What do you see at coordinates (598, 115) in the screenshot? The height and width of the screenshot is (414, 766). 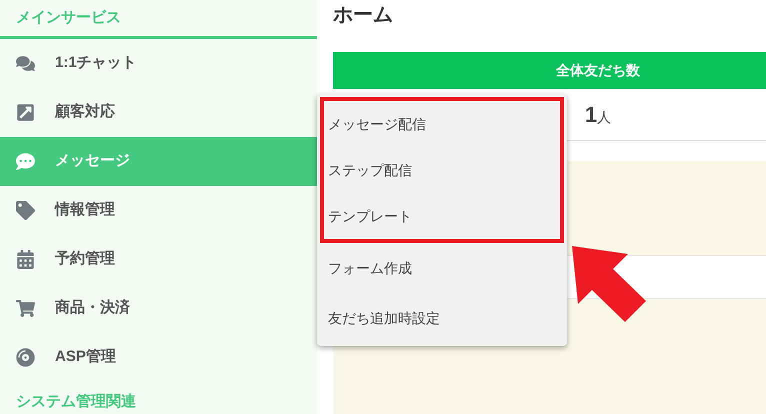 I see `friend-count: 1人` at bounding box center [598, 115].